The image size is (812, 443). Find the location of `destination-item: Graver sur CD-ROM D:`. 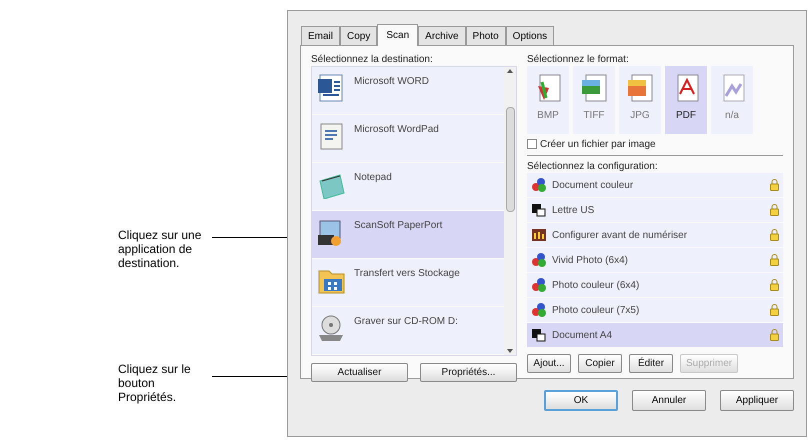

destination-item: Graver sur CD-ROM D: is located at coordinates (408, 330).